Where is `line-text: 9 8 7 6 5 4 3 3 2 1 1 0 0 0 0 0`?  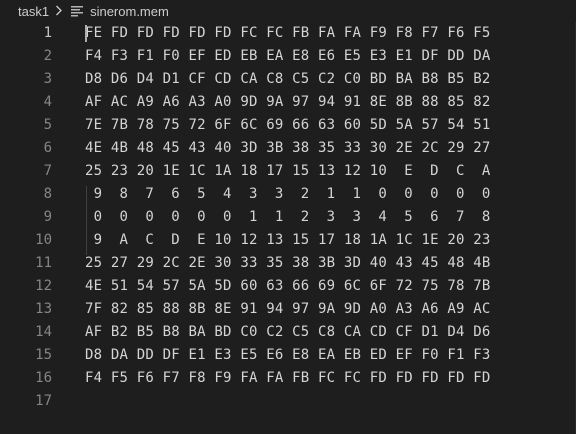 line-text: 9 8 7 6 5 4 3 3 2 1 1 0 0 0 0 0 is located at coordinates (288, 194).